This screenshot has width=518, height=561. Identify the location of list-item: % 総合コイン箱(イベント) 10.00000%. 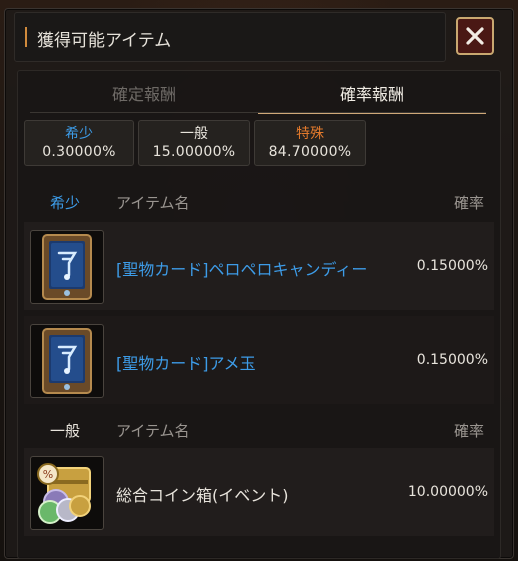
(259, 492).